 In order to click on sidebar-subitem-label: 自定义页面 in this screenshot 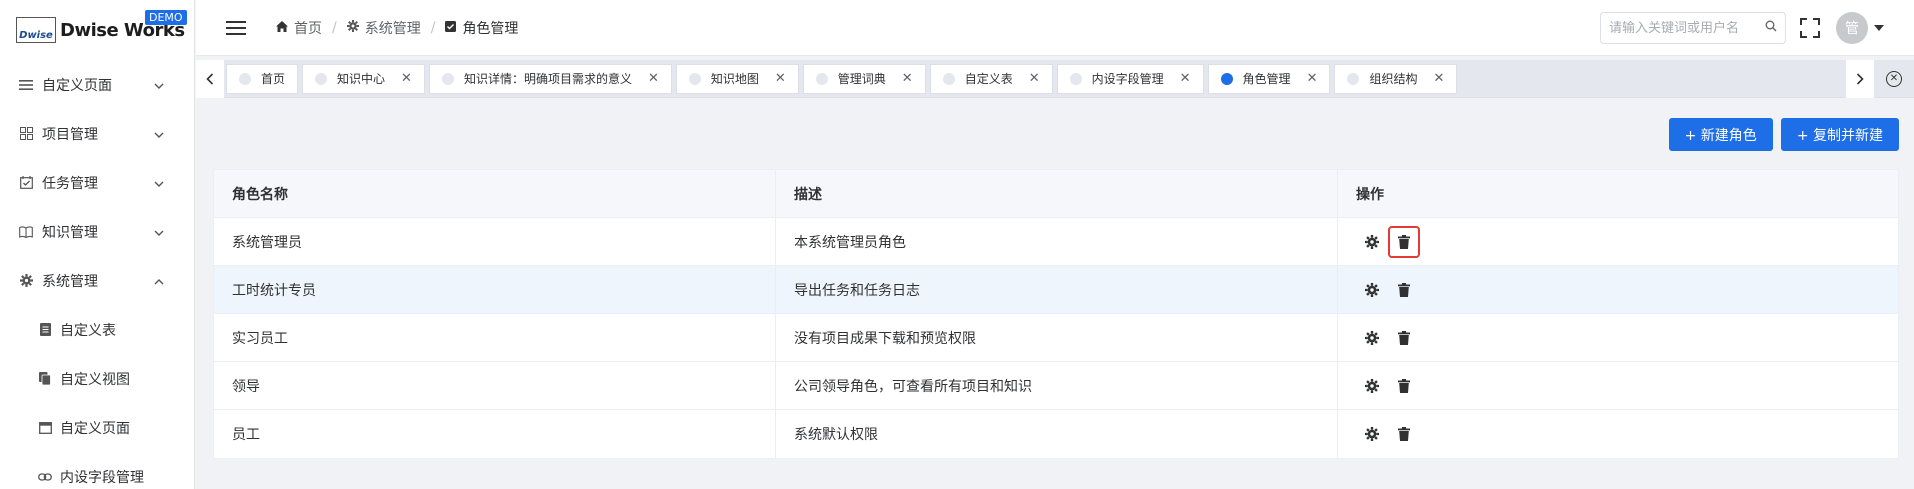, I will do `click(95, 428)`.